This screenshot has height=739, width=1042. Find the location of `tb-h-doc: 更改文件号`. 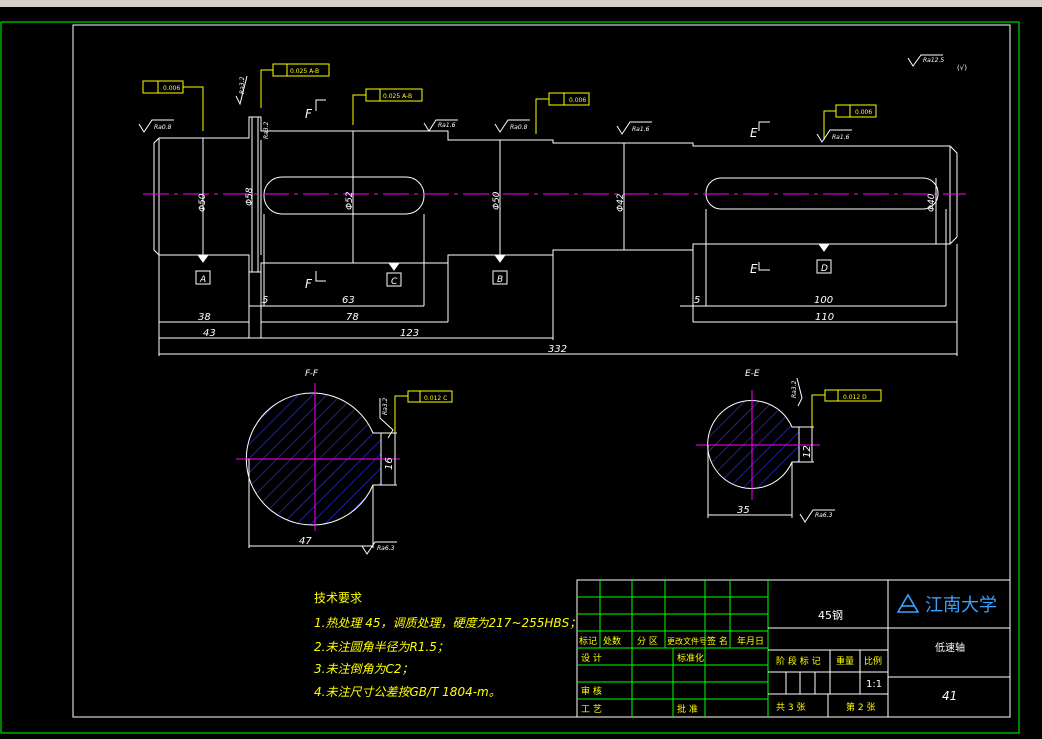

tb-h-doc: 更改文件号 is located at coordinates (687, 641).